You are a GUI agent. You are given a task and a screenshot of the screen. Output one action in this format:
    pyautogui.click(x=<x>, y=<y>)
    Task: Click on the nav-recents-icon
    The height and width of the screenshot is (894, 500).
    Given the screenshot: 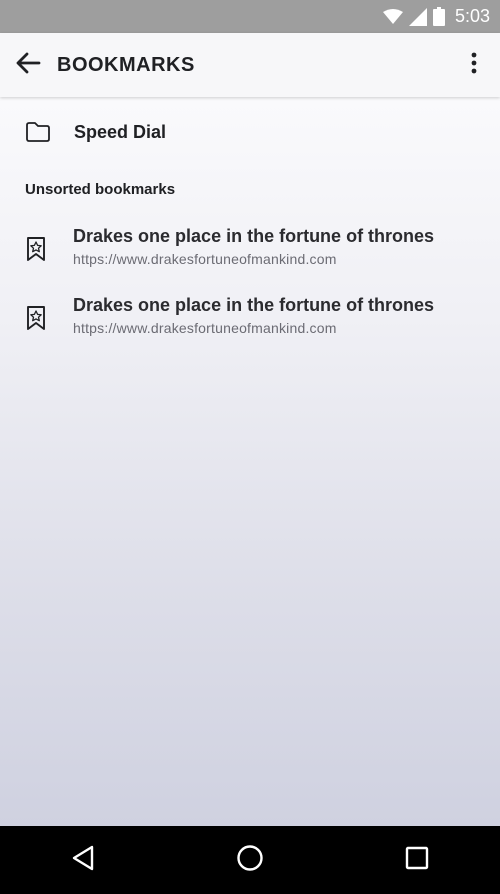 What is the action you would take?
    pyautogui.click(x=417, y=860)
    